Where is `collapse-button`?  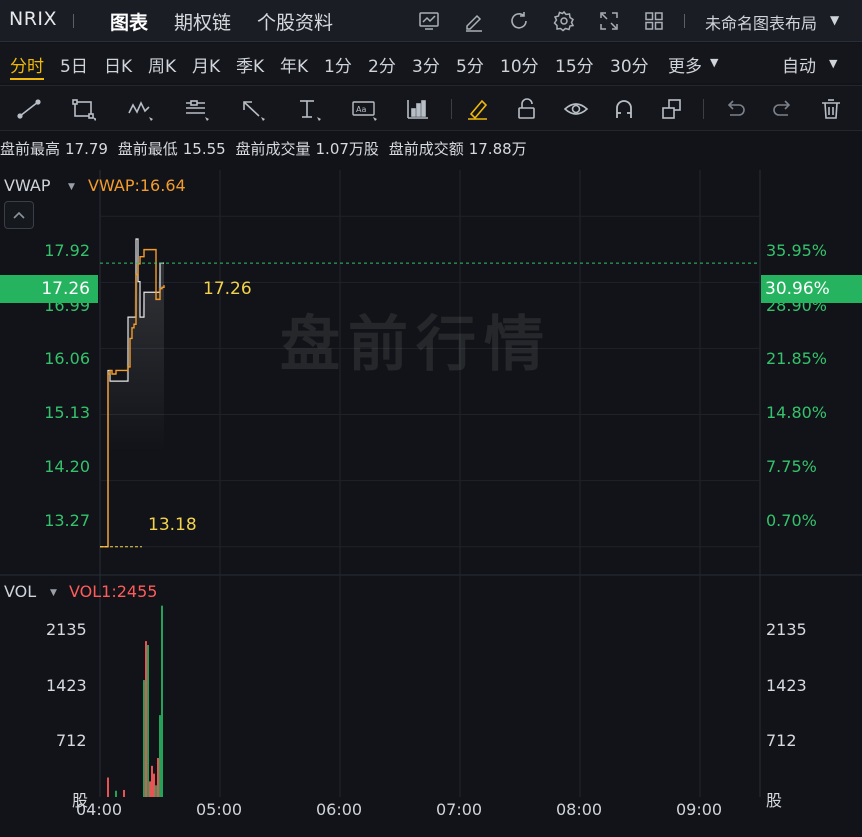 collapse-button is located at coordinates (19, 215).